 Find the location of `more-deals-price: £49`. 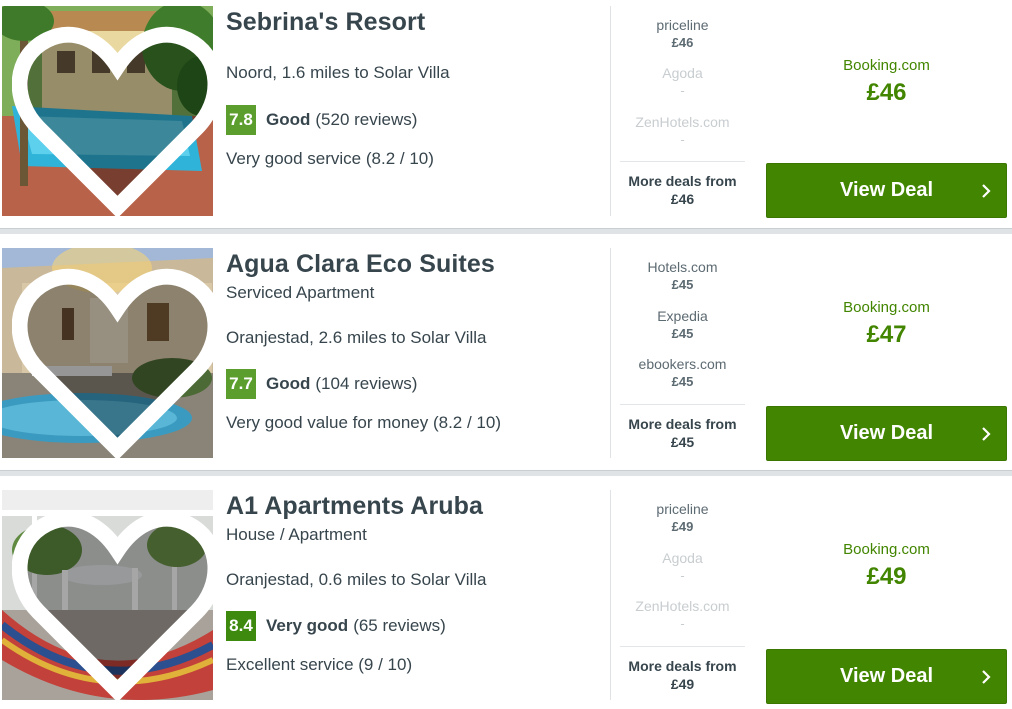

more-deals-price: £49 is located at coordinates (682, 684).